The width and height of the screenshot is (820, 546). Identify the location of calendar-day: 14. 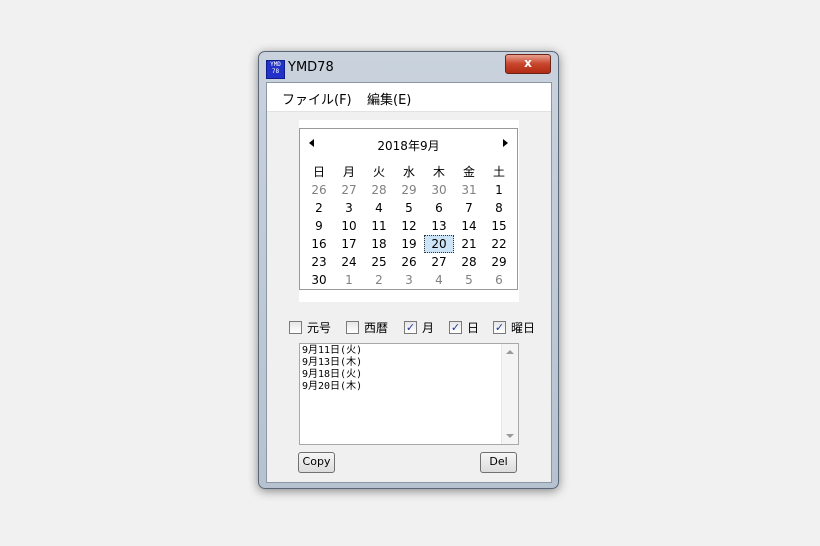
(469, 226).